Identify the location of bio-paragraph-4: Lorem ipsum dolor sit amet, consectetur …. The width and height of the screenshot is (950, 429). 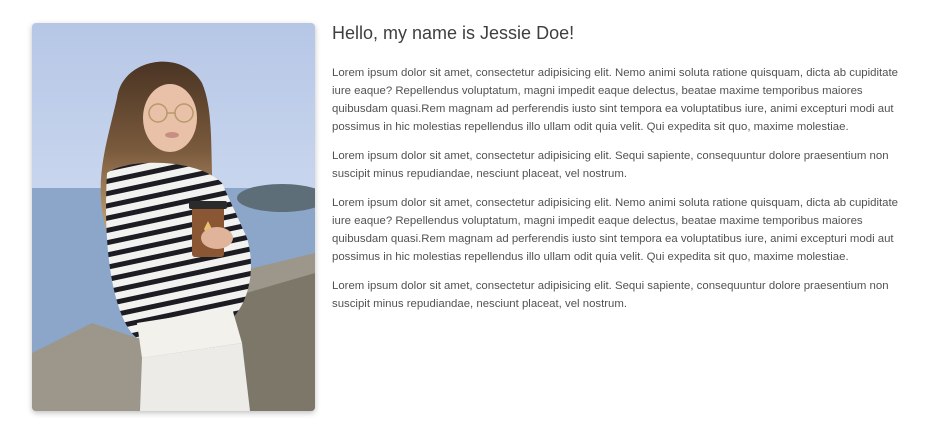
(610, 295).